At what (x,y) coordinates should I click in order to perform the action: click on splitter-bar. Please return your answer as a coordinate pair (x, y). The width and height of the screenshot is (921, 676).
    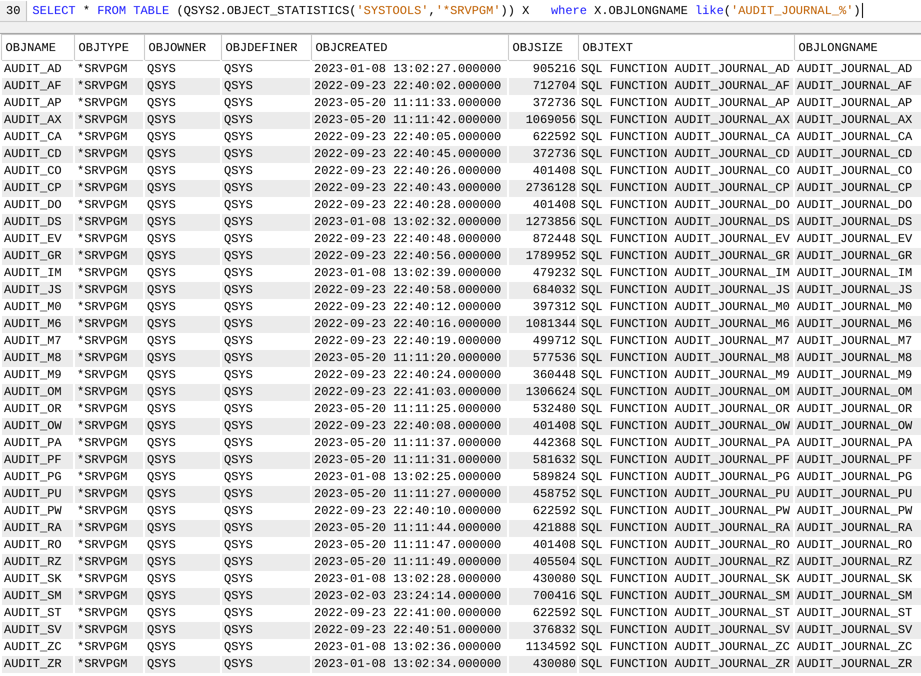
    Looking at the image, I should click on (460, 28).